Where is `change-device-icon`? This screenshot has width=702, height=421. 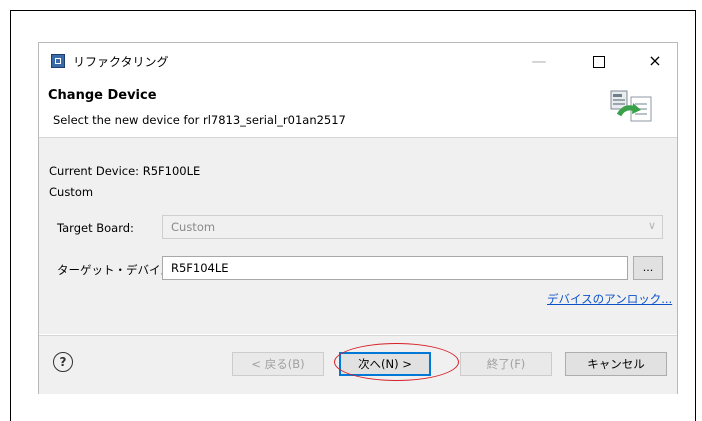
change-device-icon is located at coordinates (631, 106).